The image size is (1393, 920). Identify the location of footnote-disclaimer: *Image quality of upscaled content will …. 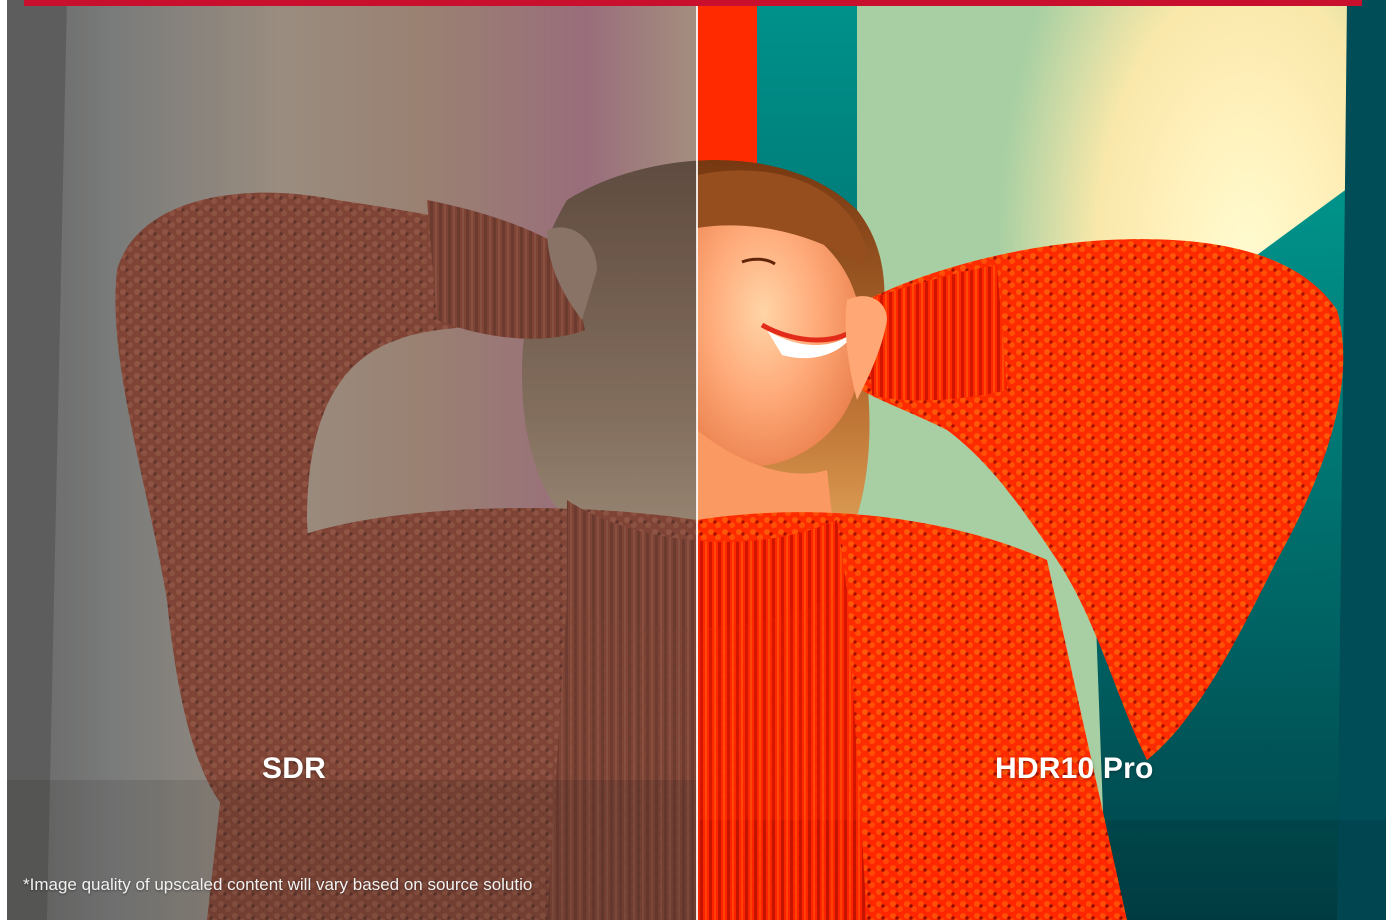
(278, 884).